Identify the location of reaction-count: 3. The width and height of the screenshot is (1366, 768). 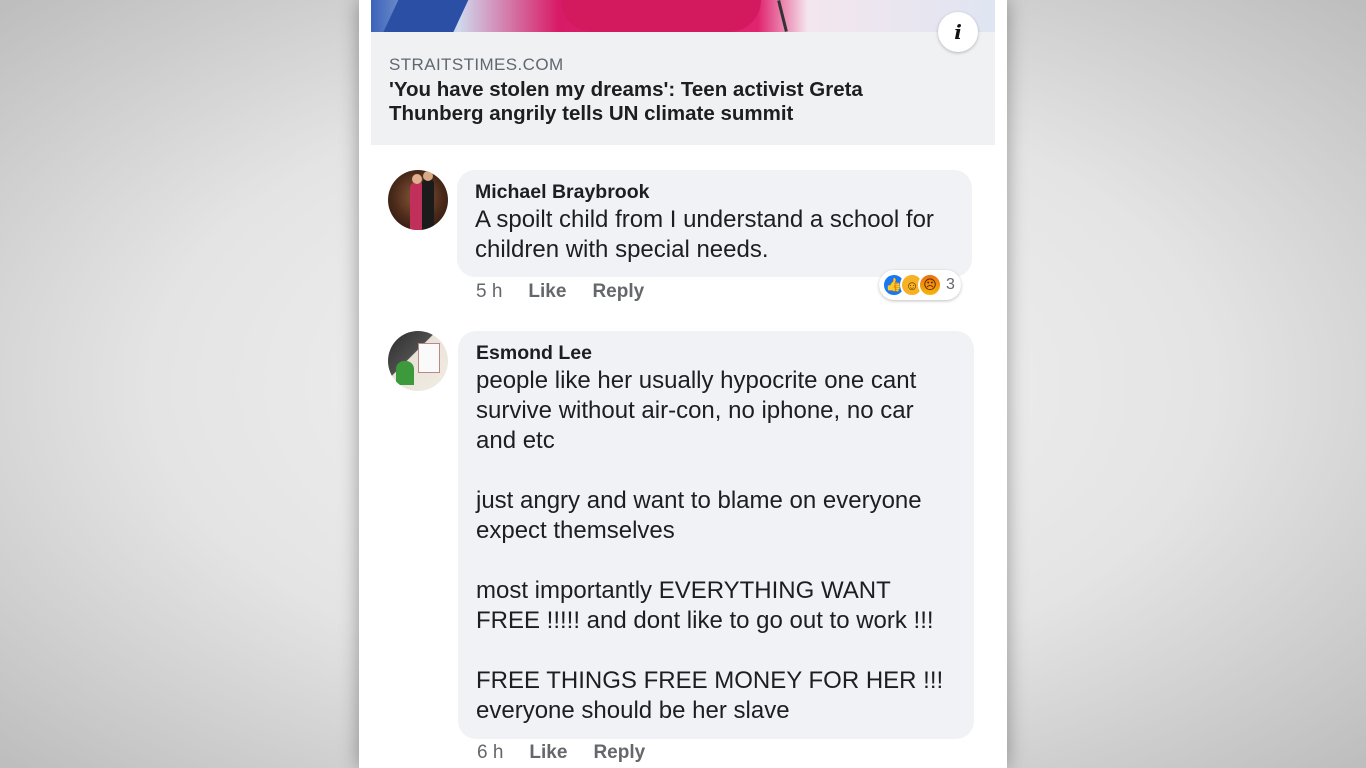
(950, 284).